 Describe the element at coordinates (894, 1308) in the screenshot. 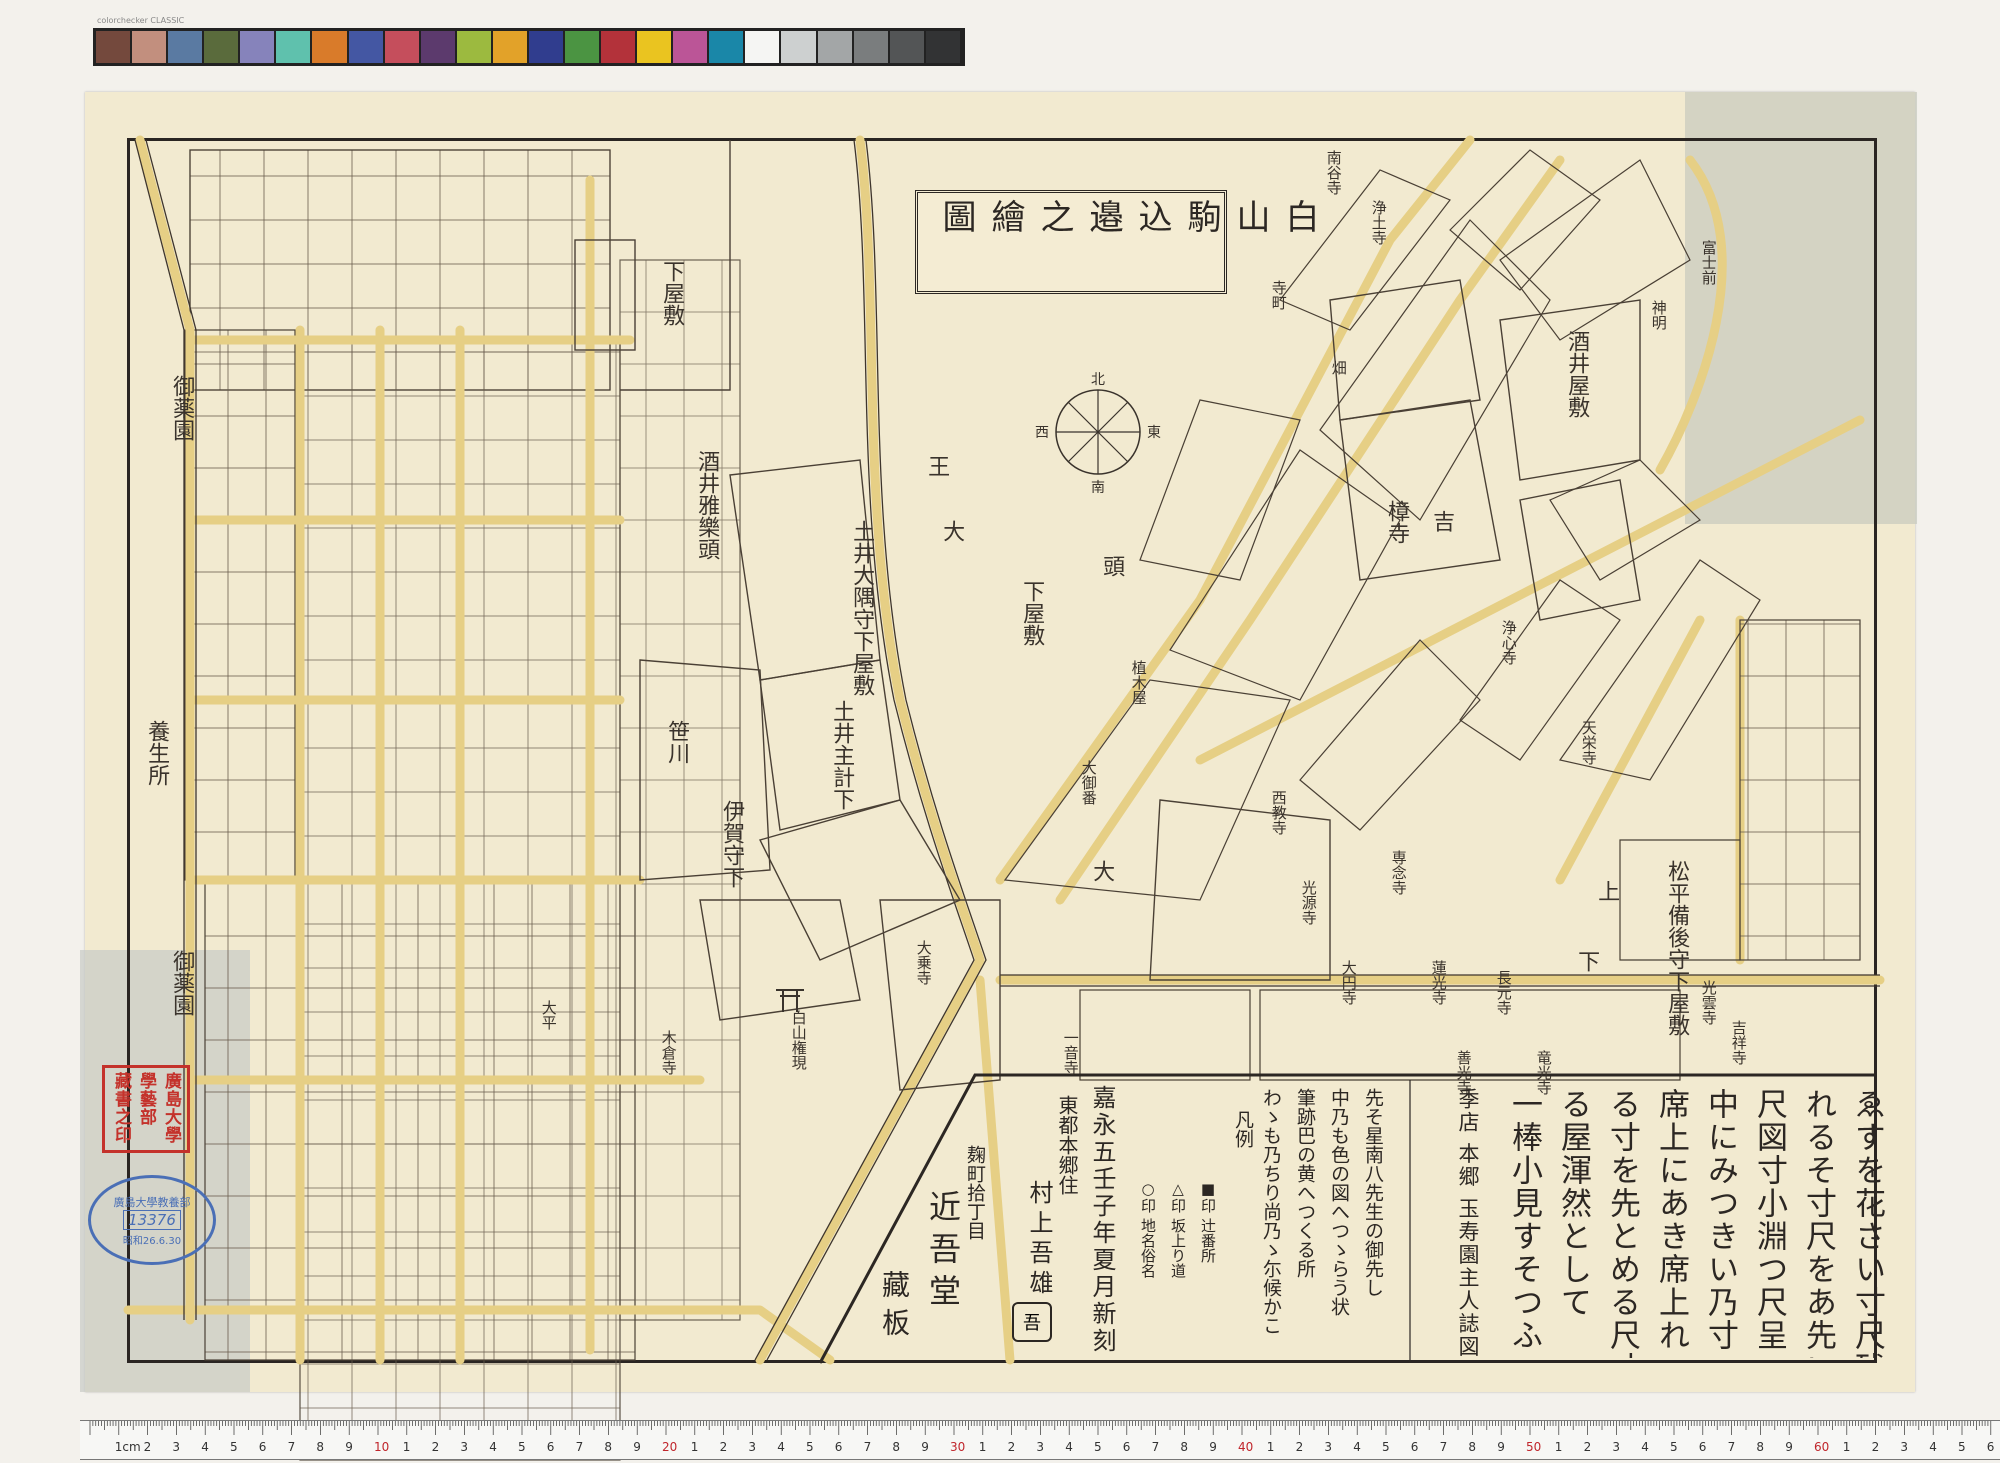

I see `publisher-suffix: 藏板` at that location.